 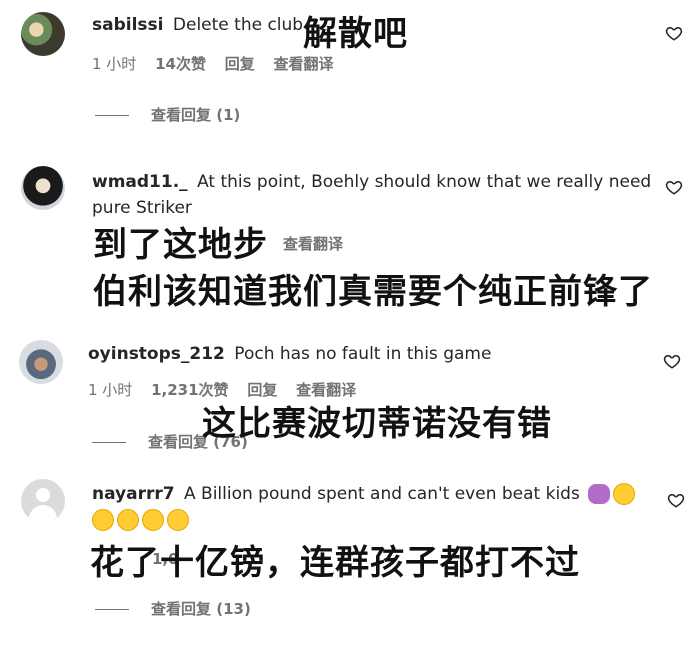 What do you see at coordinates (220, 63) in the screenshot?
I see `comment-meta: 1 小时 14次赞 回复 查看翻译` at bounding box center [220, 63].